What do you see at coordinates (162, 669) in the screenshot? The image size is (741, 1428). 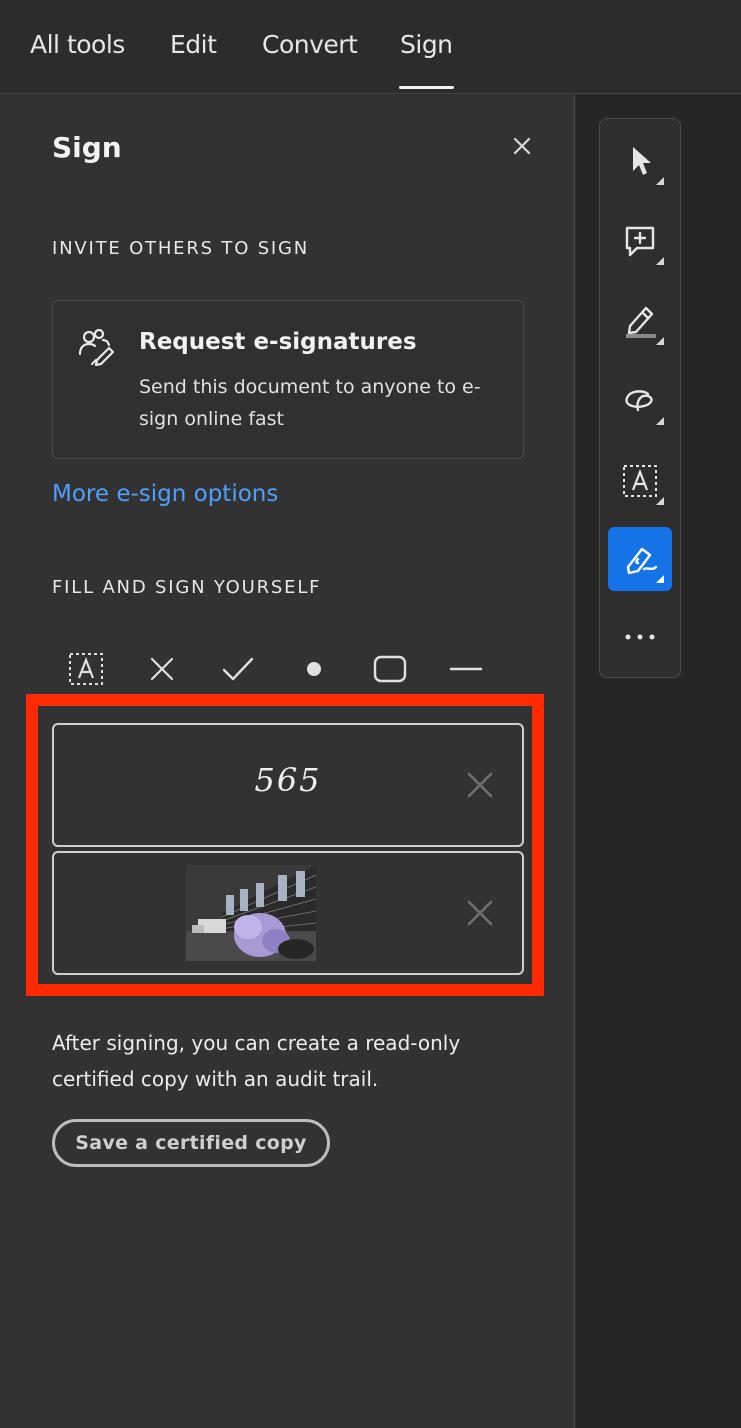 I see `cross-mark-icon` at bounding box center [162, 669].